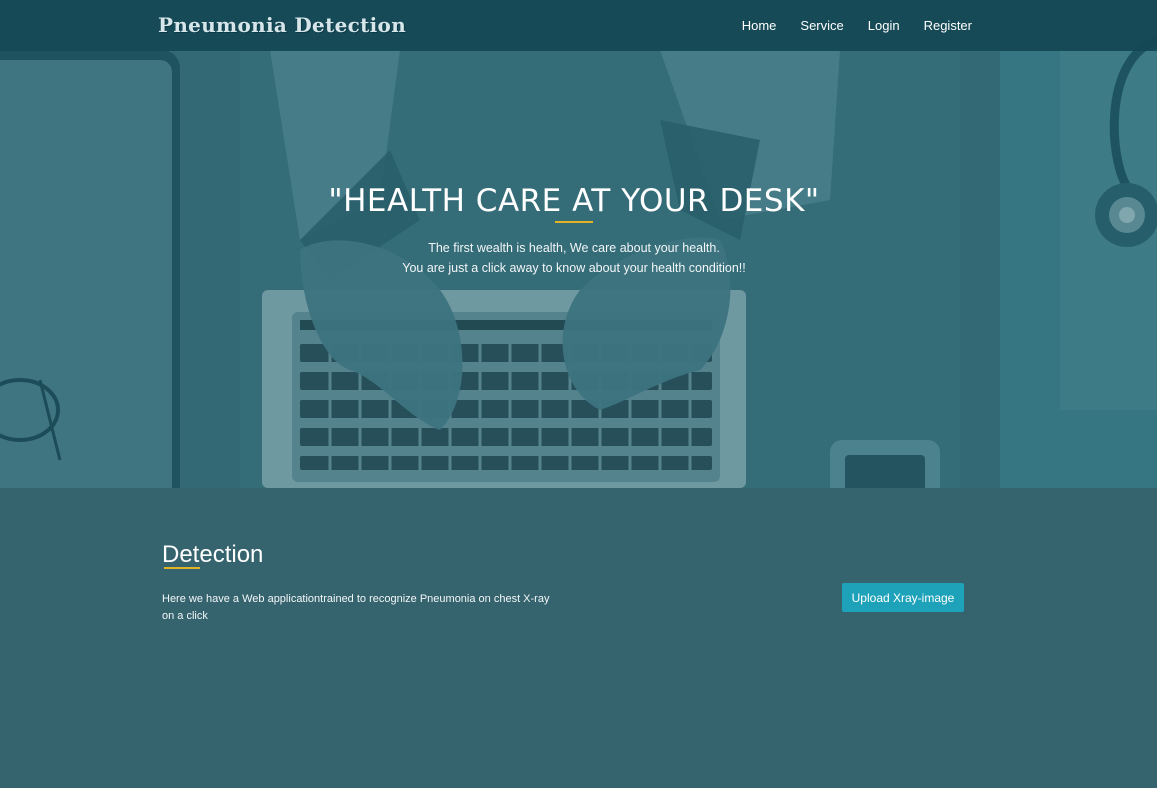  I want to click on upload-xray-button: Upload Xray-image, so click(903, 597).